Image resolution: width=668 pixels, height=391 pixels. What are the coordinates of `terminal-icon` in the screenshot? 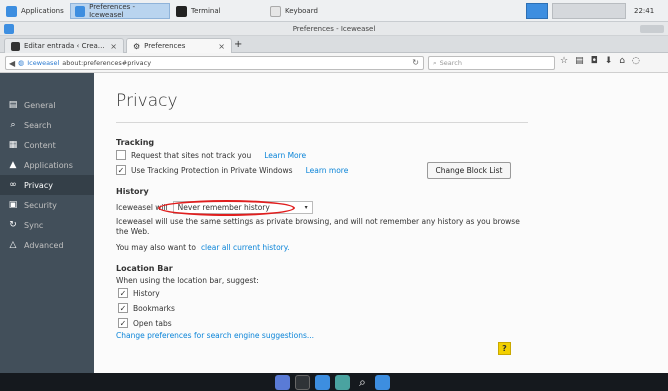 It's located at (302, 382).